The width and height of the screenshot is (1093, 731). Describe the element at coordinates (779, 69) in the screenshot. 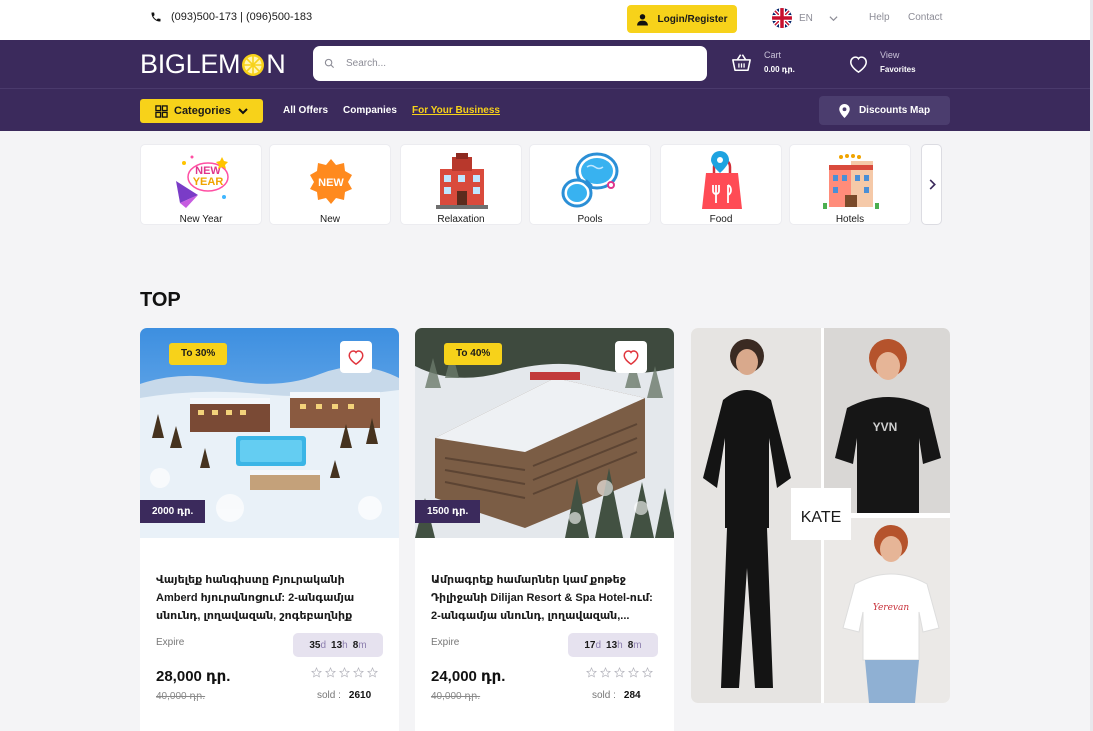

I see `cart-total: 0.00 դր.` at that location.